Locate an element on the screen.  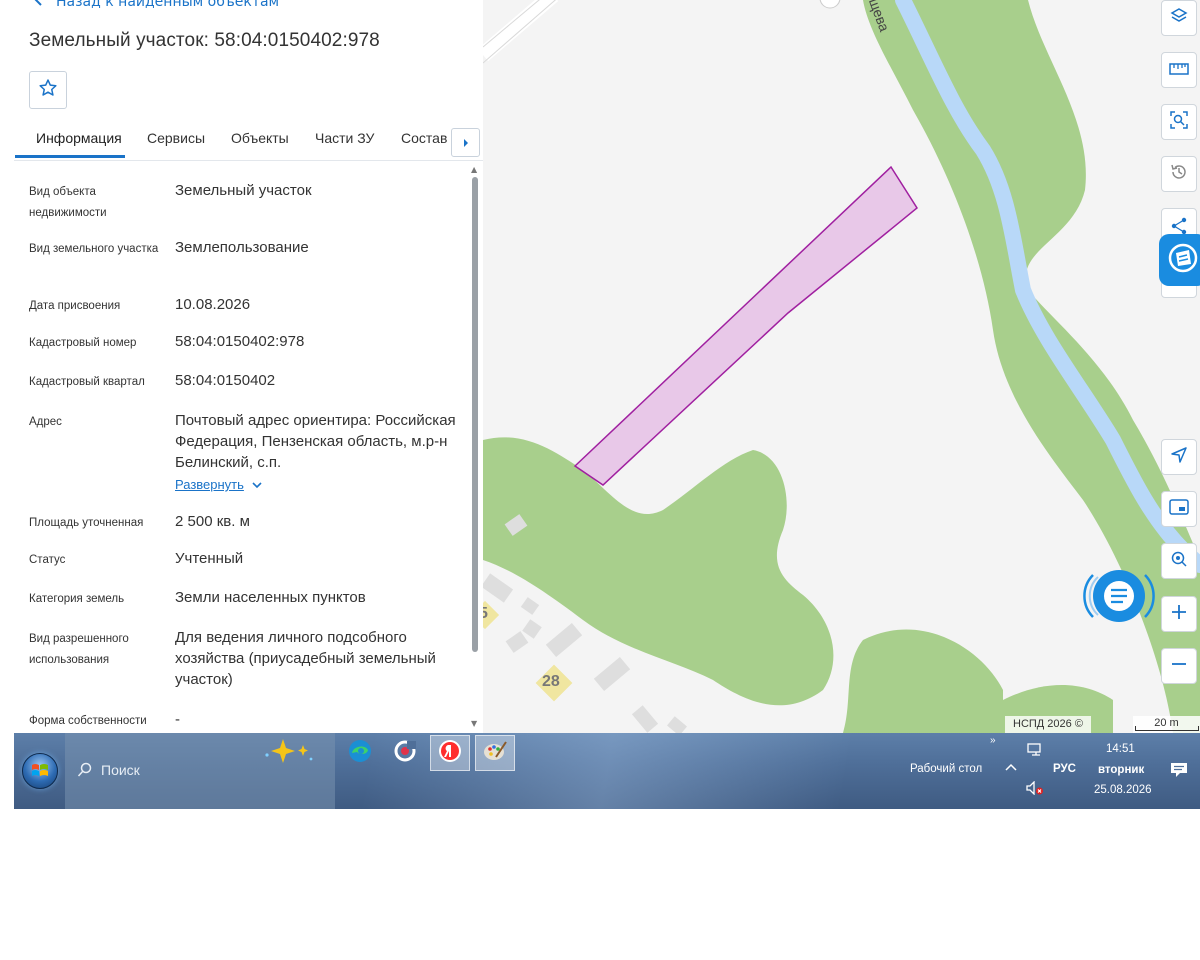
search-location-button is located at coordinates (1179, 561).